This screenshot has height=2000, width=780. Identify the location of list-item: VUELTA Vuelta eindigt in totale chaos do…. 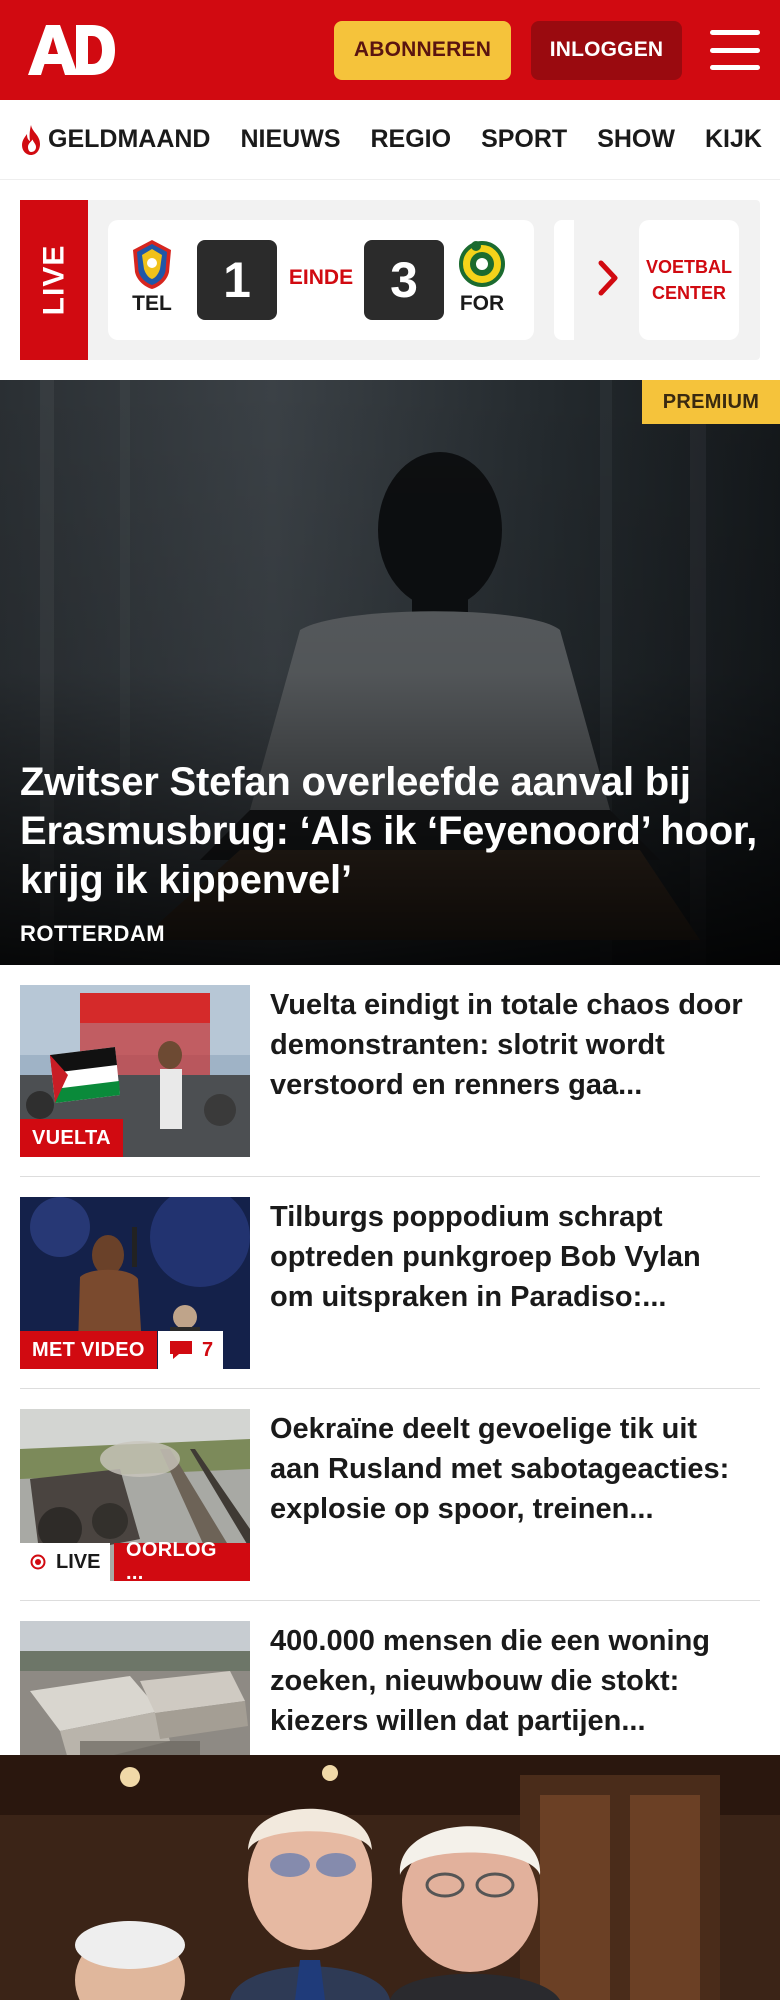
(390, 1081).